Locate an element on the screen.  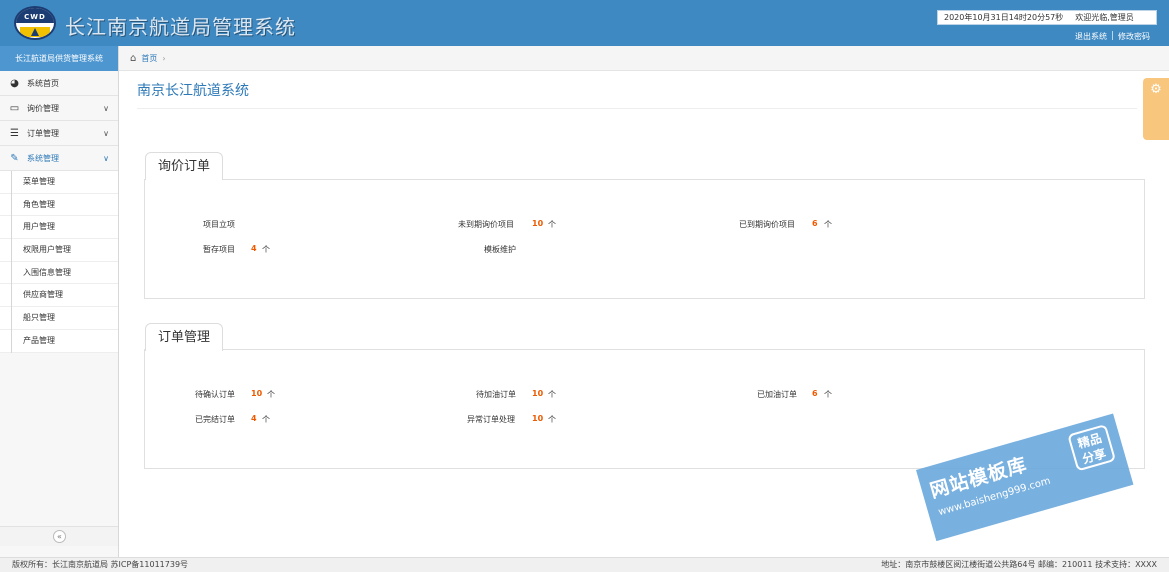
exception-order-count: 10 is located at coordinates (537, 418).